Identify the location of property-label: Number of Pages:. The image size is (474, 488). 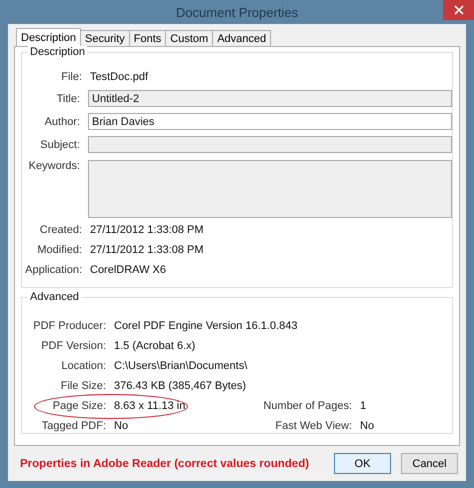
(307, 406).